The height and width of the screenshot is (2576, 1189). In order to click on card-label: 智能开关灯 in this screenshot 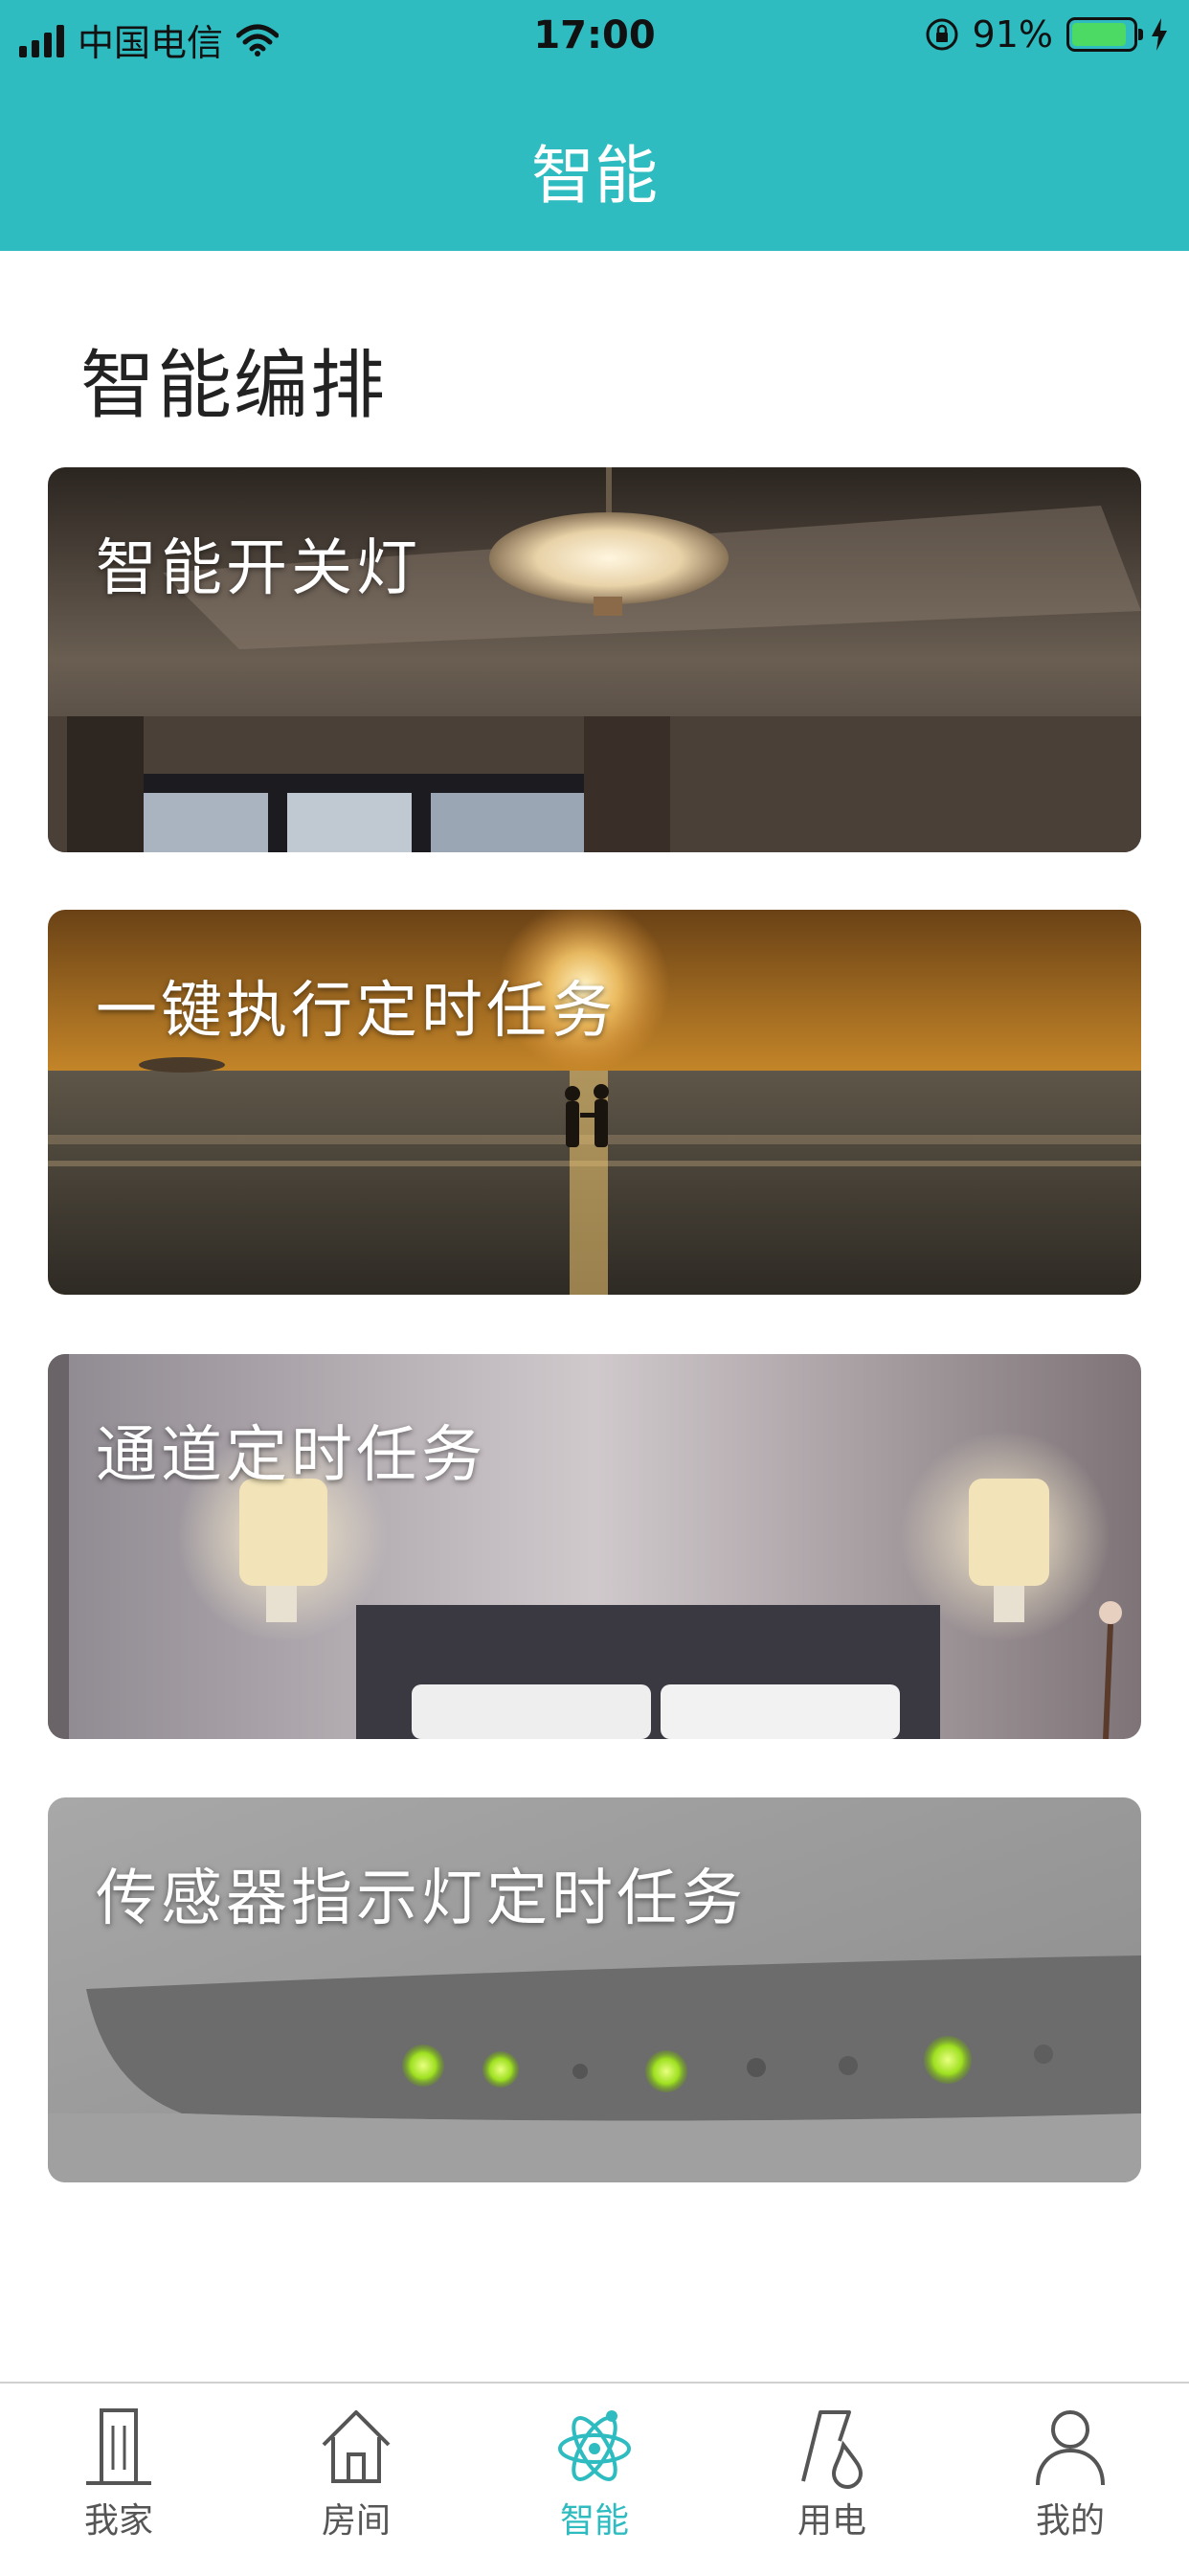, I will do `click(258, 568)`.